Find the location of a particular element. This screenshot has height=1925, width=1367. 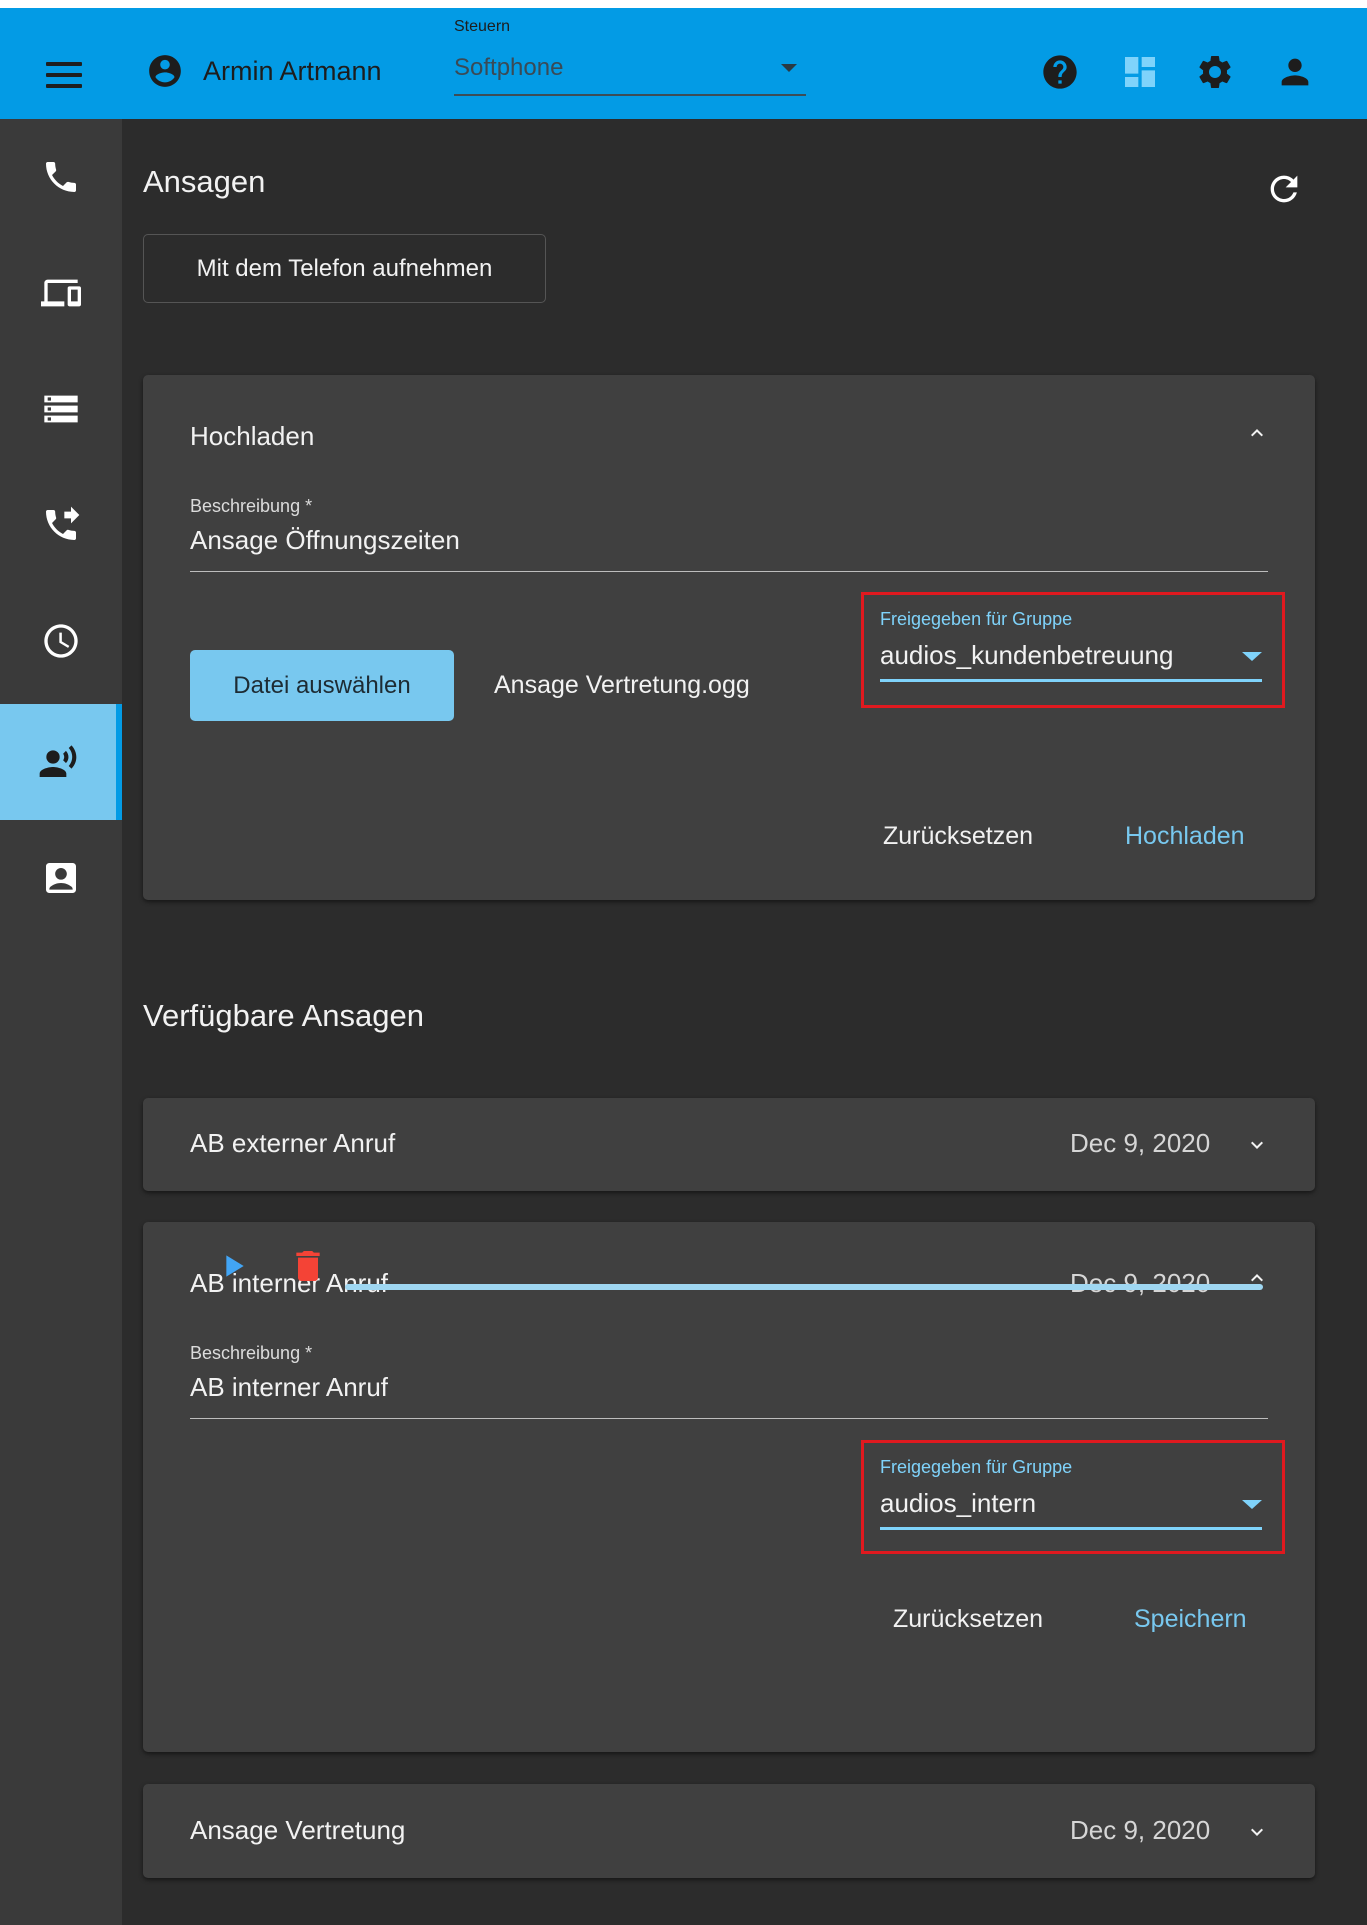

announcement-item: Ansage Vertretung Dec 9, 2020 is located at coordinates (729, 1831).